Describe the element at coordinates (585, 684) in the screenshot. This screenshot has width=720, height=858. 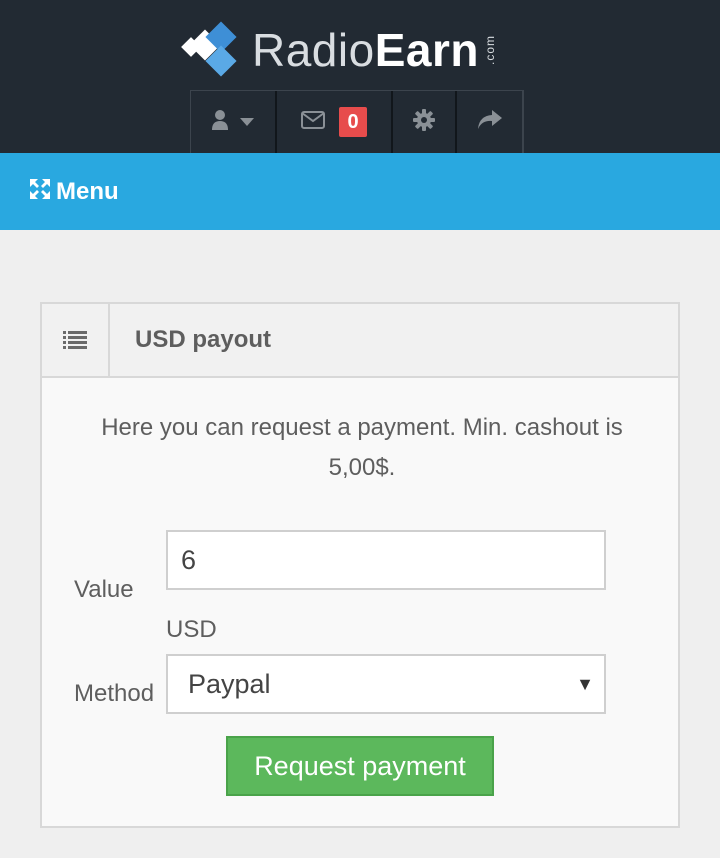
I see `caret-down-icon: ▼` at that location.